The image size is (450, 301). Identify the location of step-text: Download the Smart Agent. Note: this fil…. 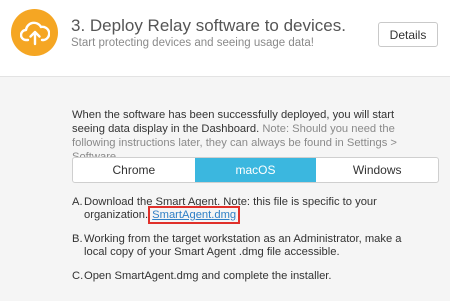
(253, 210).